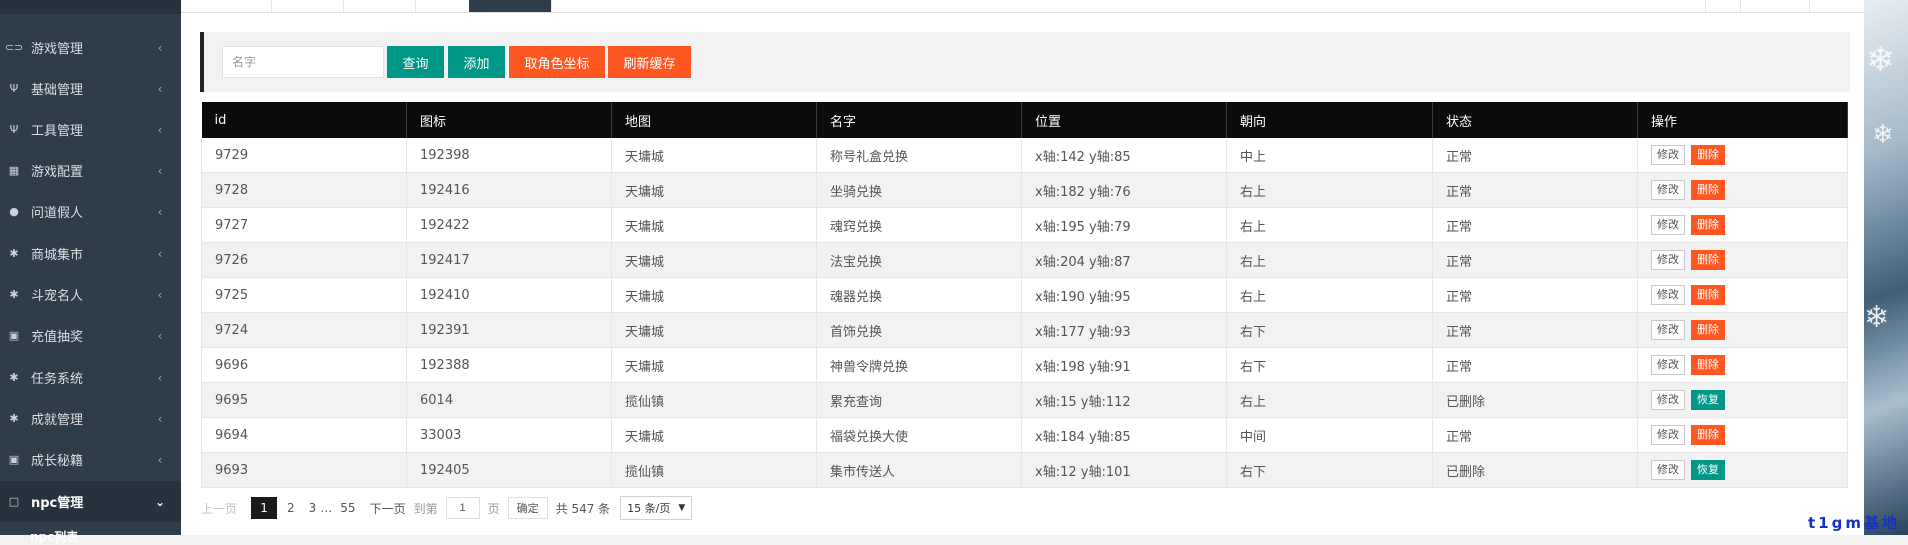  Describe the element at coordinates (54, 536) in the screenshot. I see `sidebar-subitem-npc-list: npc列表` at that location.